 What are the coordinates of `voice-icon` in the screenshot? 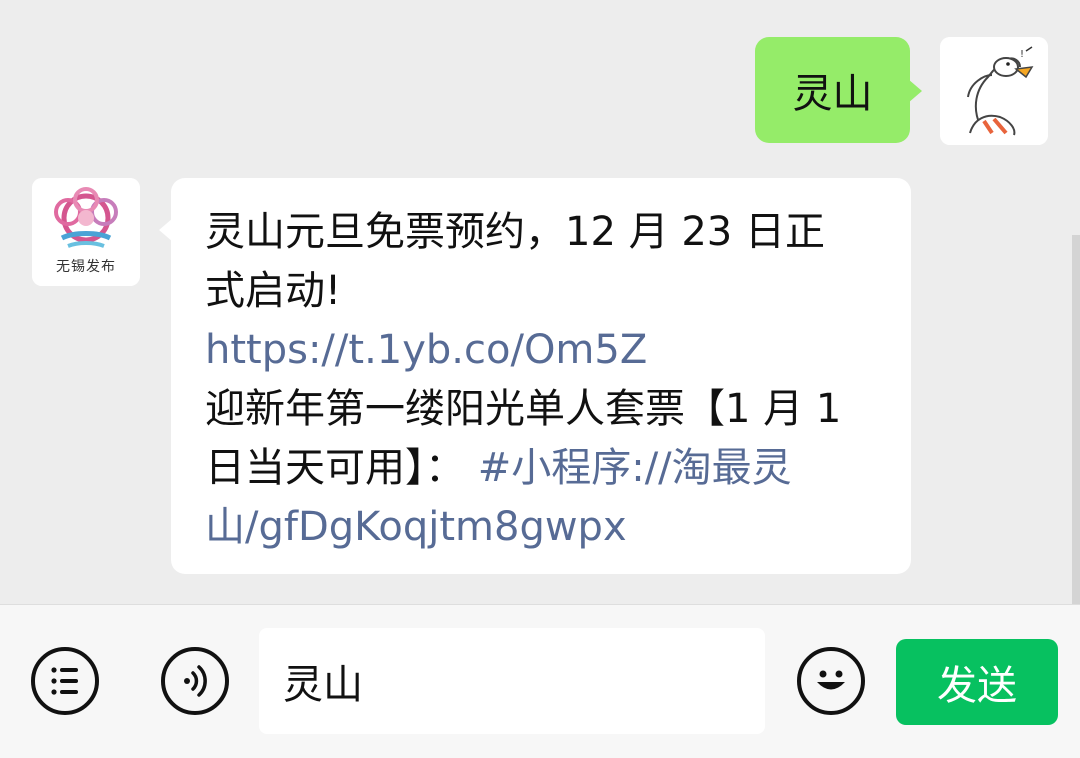 It's located at (195, 681).